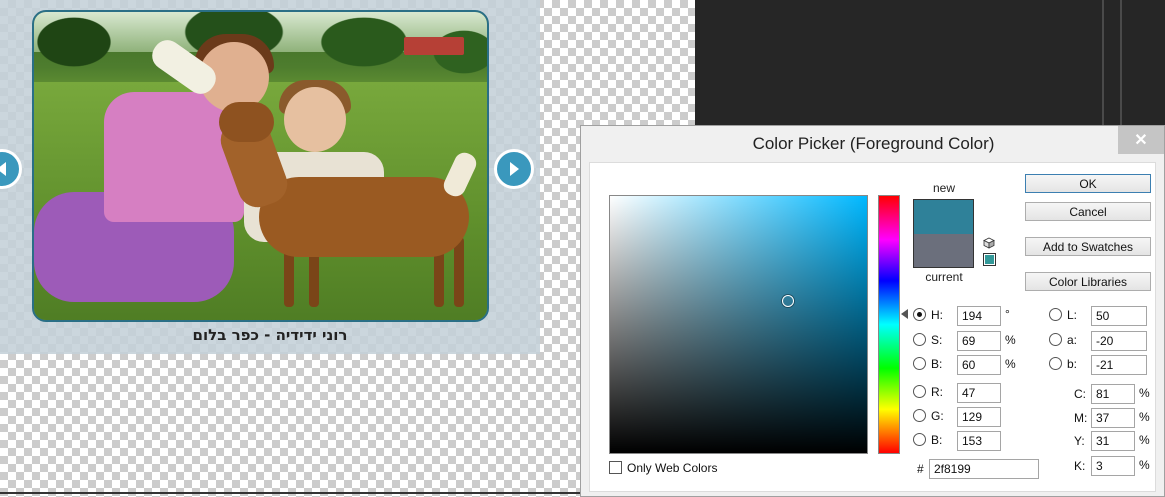 Image resolution: width=1165 pixels, height=497 pixels. What do you see at coordinates (270, 335) in the screenshot?
I see `slide-caption: רוני ידידיה - כפר בלום` at bounding box center [270, 335].